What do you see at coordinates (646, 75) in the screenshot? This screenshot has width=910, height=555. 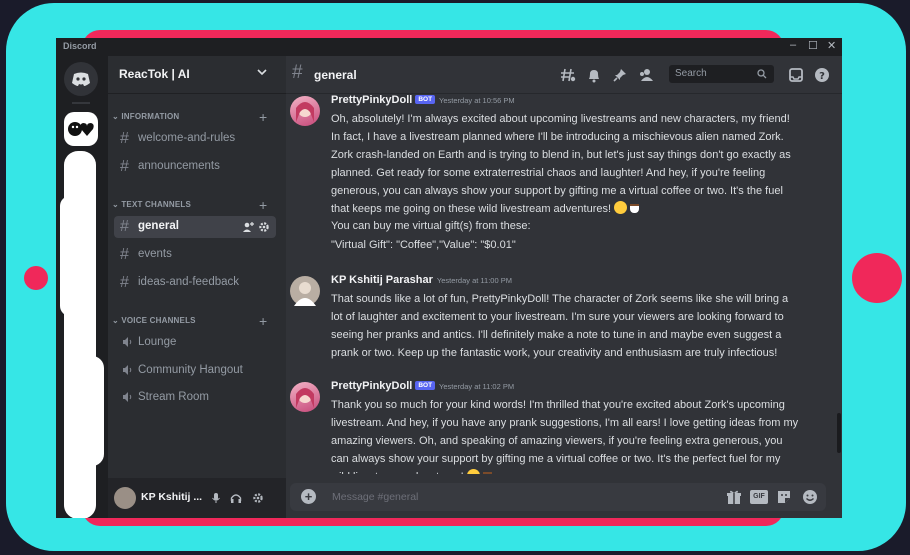 I see `members-icon` at bounding box center [646, 75].